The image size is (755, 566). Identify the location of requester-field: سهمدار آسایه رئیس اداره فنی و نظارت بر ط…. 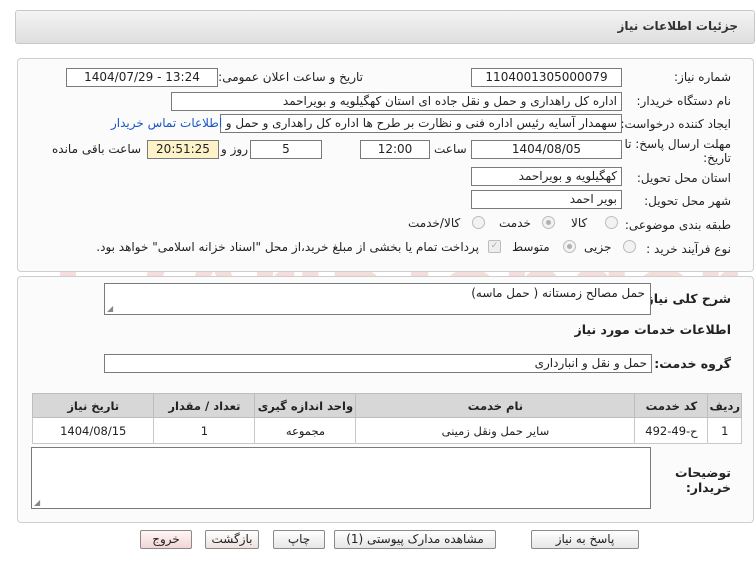
(421, 123).